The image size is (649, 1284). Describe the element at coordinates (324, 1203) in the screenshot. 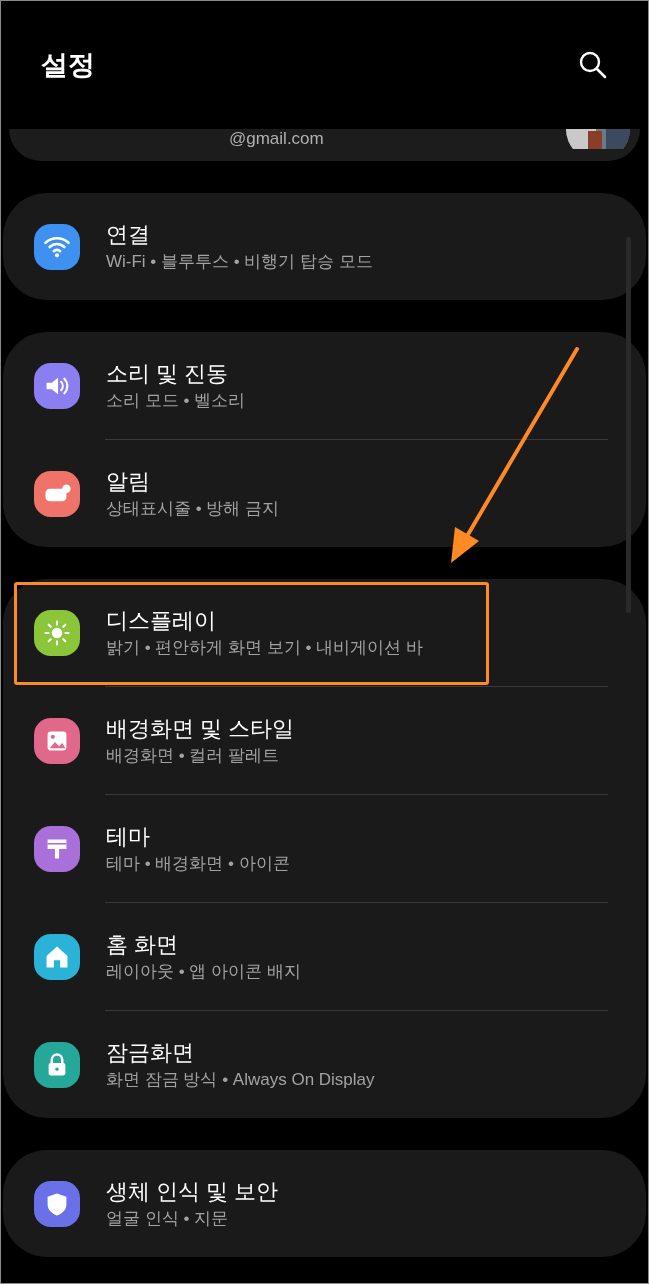

I see `settings-item: 생체 인식 및 보안 얼굴 인식 • 지문` at that location.